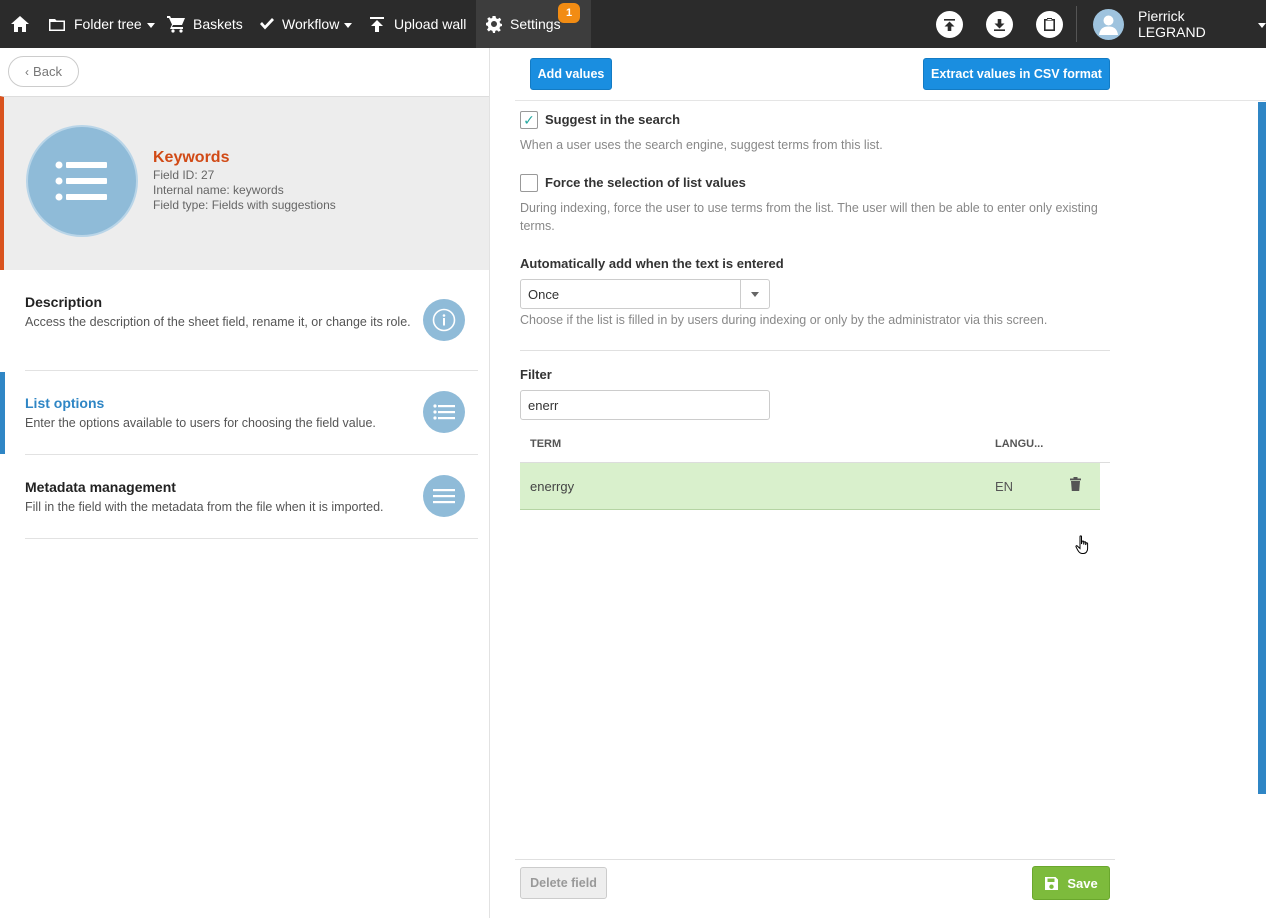 This screenshot has width=1266, height=918. I want to click on field-id: Field ID: 27, so click(184, 175).